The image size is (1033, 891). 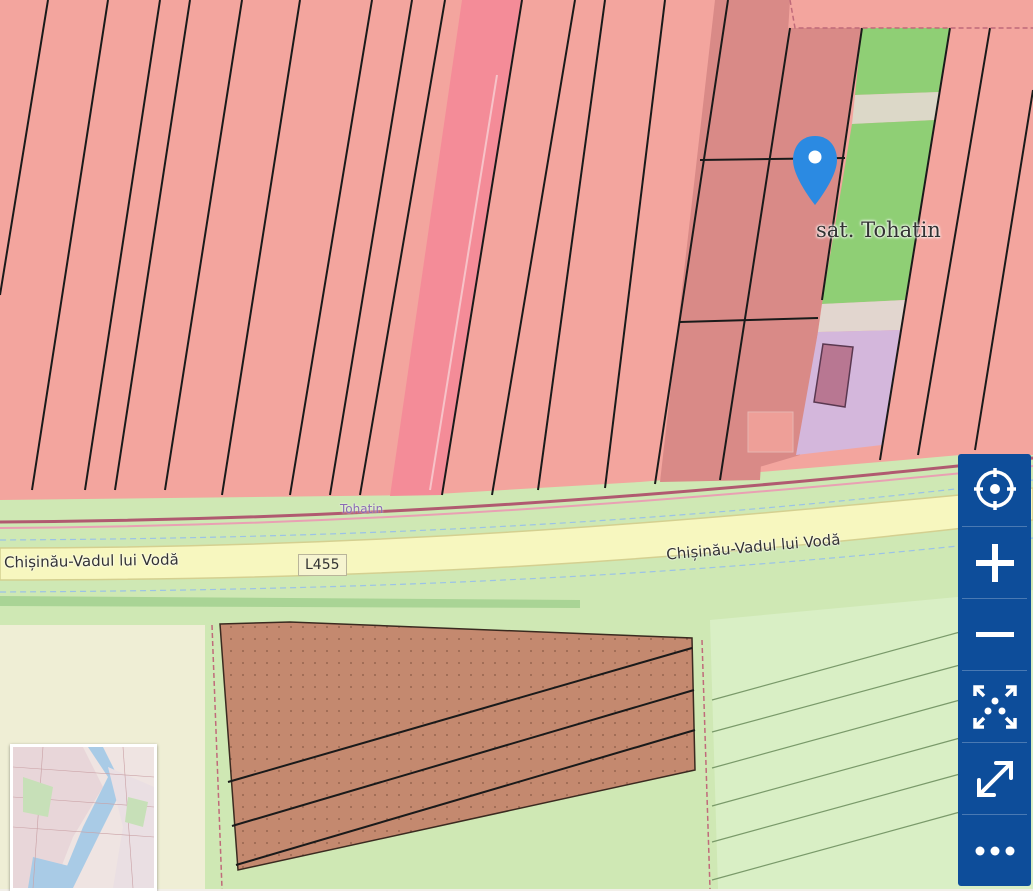 I want to click on plus-icon, so click(x=994, y=563).